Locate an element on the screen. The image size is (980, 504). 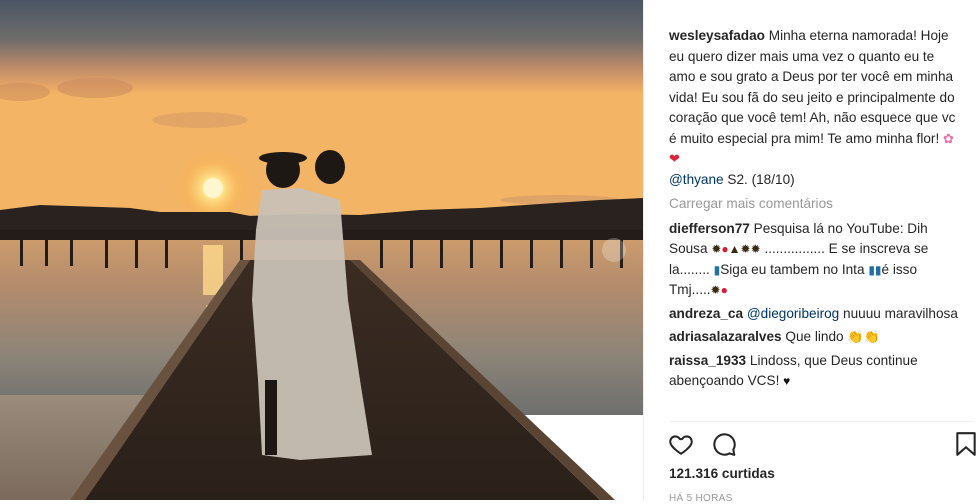
comment-text: Que lindo is located at coordinates (814, 336).